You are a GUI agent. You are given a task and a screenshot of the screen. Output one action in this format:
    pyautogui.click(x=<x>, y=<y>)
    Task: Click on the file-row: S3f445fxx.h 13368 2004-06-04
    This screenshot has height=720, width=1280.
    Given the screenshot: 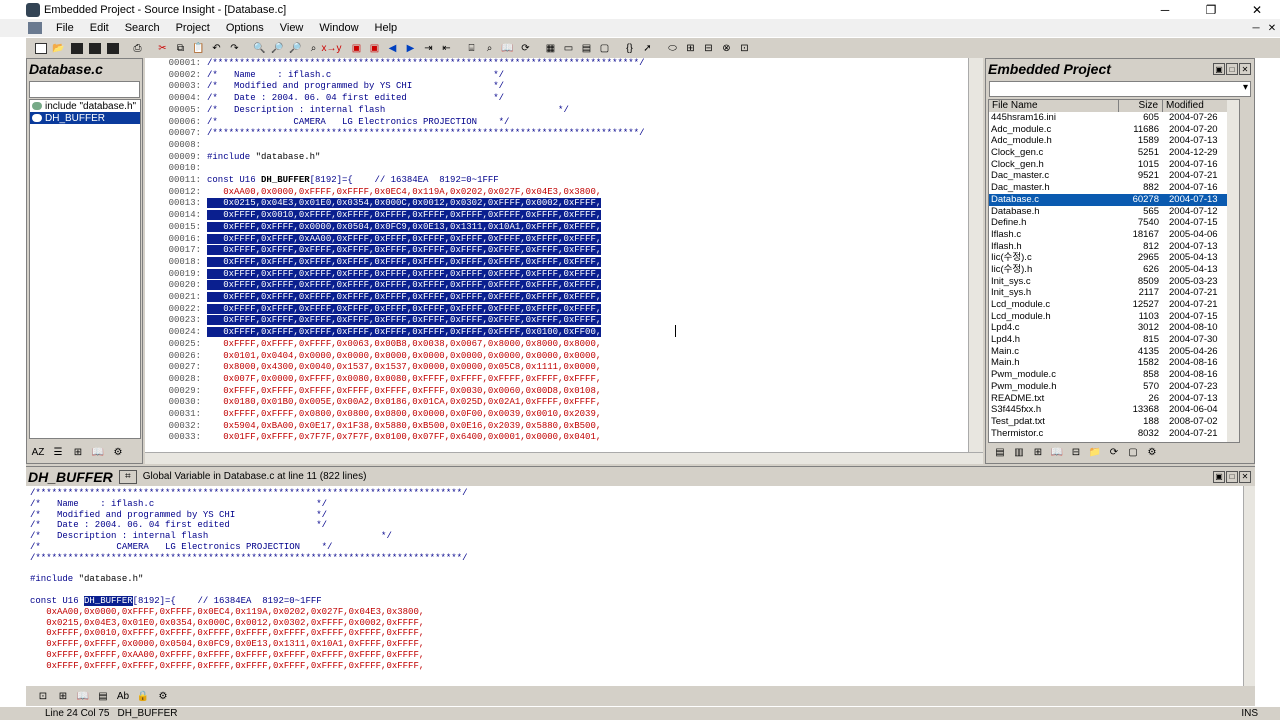 What is the action you would take?
    pyautogui.click(x=1114, y=410)
    